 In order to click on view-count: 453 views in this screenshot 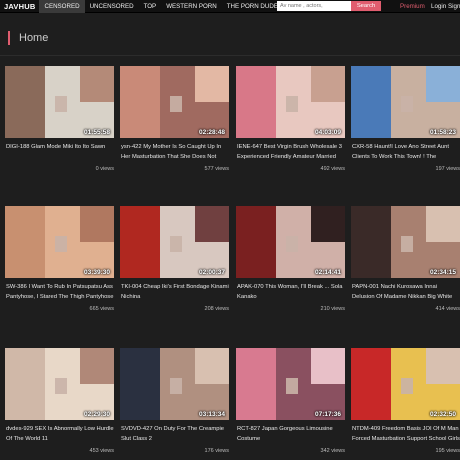, I will do `click(101, 451)`.